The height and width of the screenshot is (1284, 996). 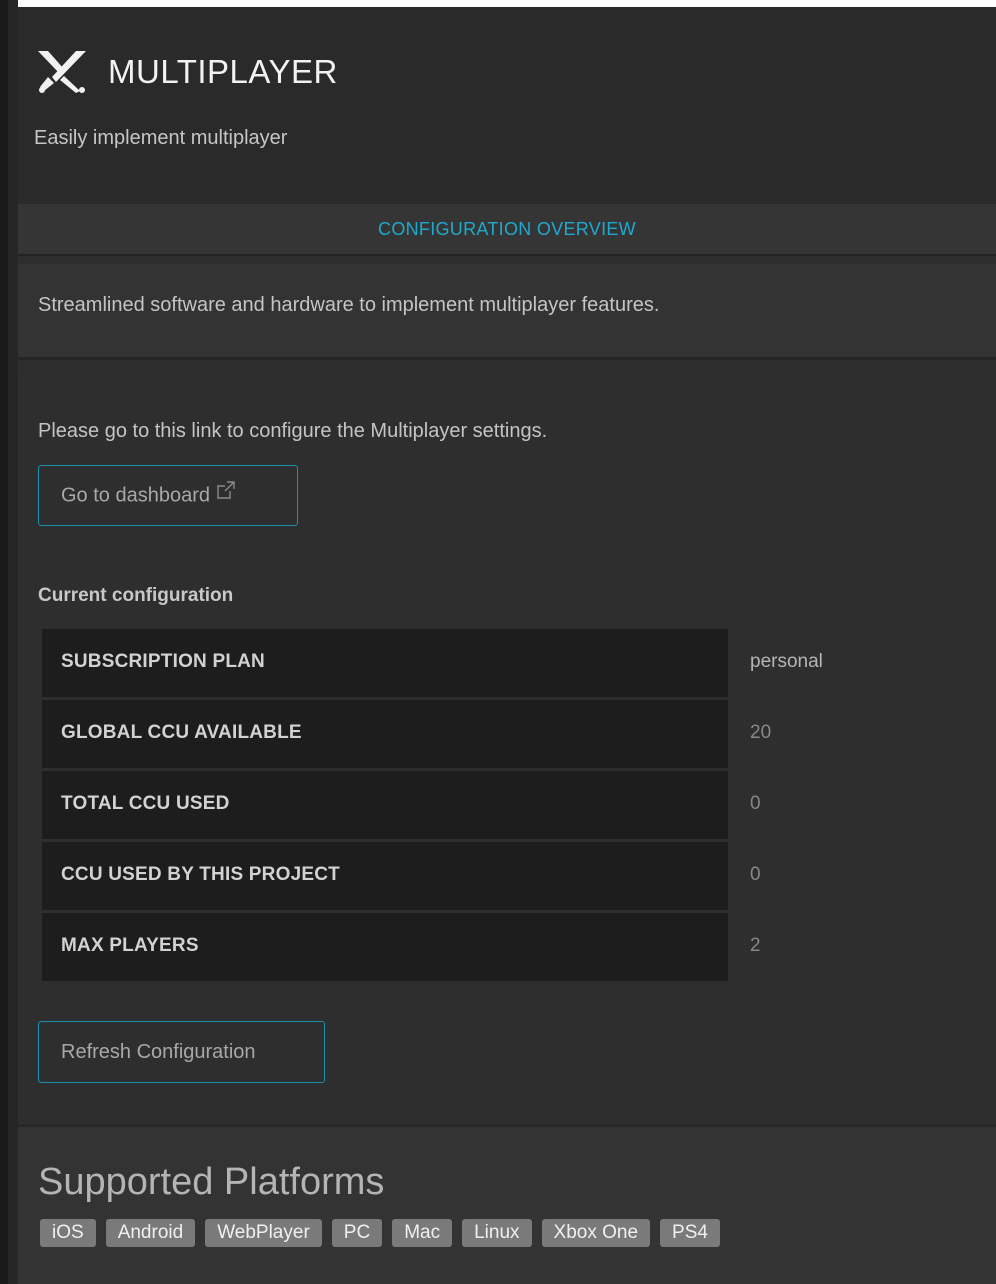 What do you see at coordinates (596, 1233) in the screenshot?
I see `platform-chip-xbox-one: Xbox One` at bounding box center [596, 1233].